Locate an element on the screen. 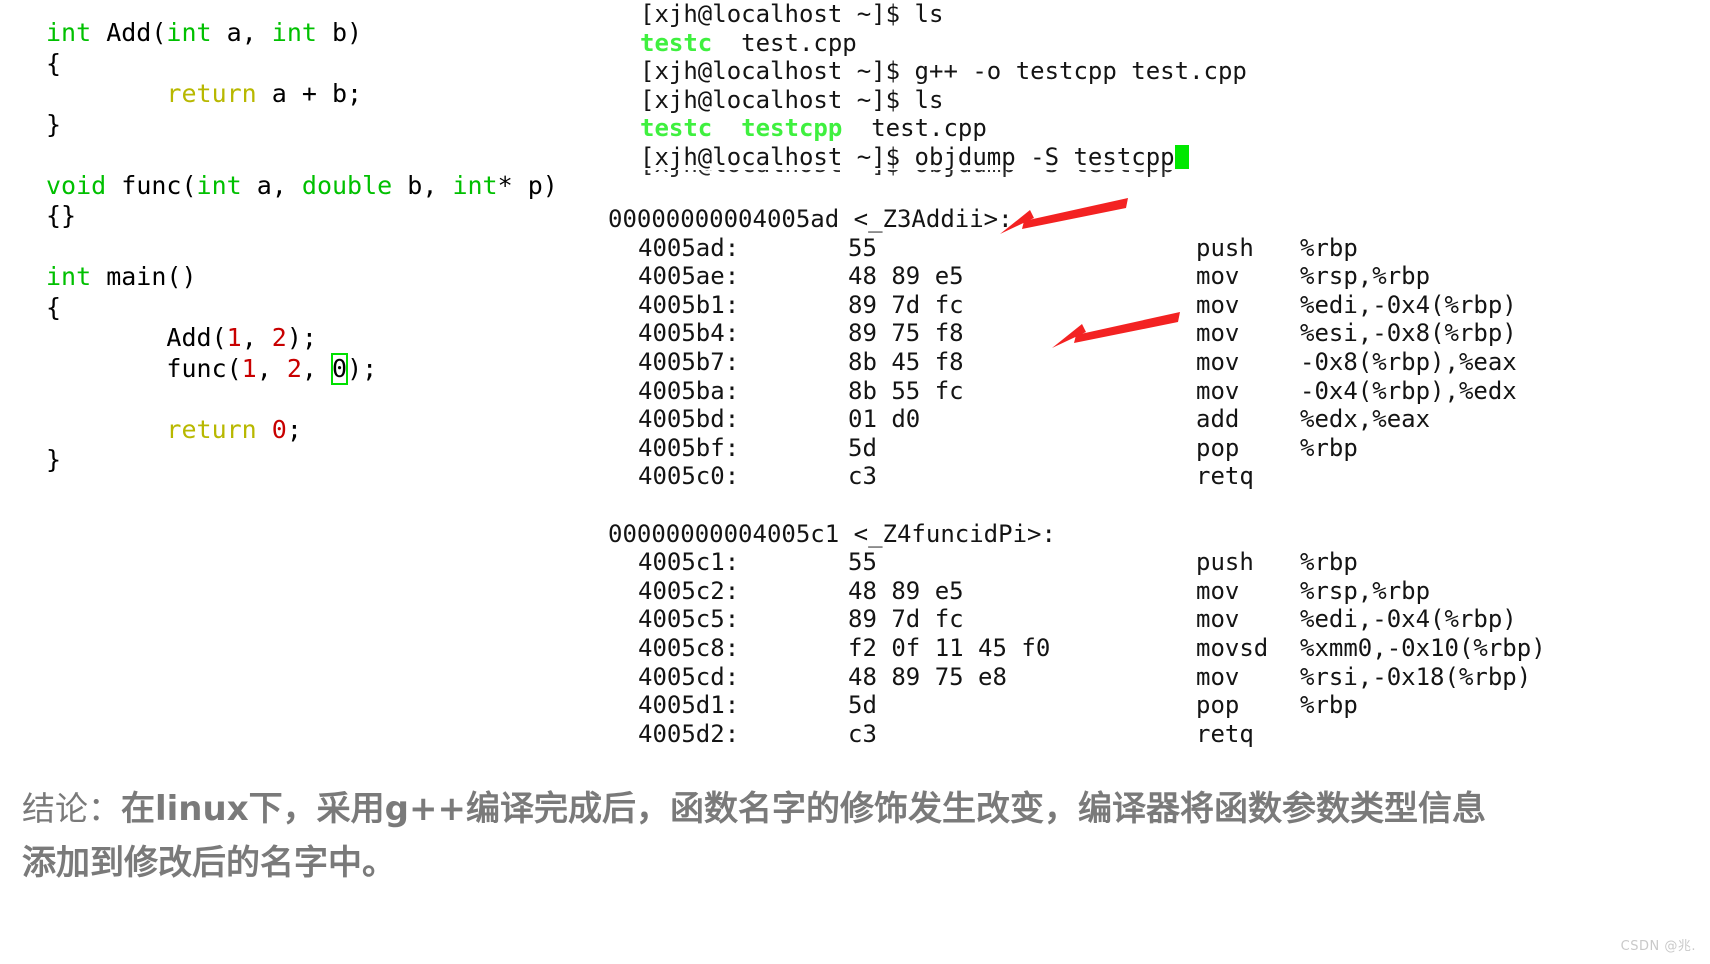  code-token: return is located at coordinates (211, 429).